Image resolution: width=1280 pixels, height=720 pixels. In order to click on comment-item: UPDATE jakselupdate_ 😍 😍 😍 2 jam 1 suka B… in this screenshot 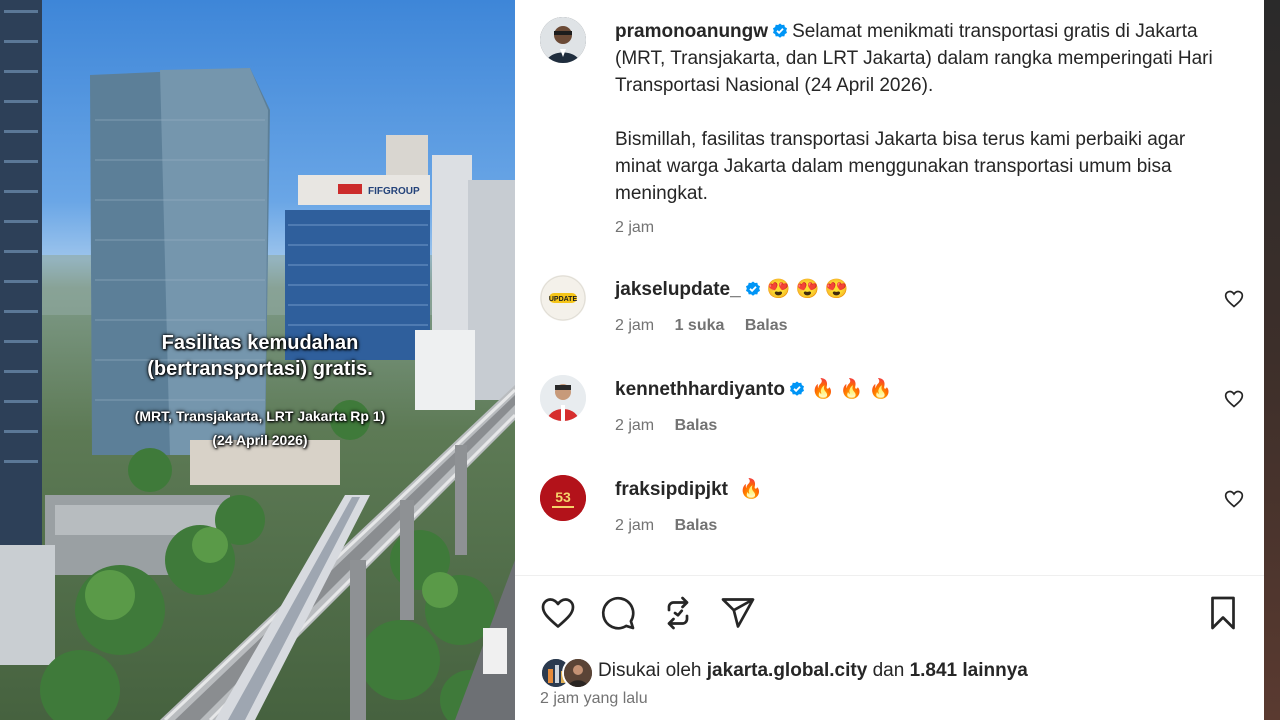, I will do `click(889, 321)`.